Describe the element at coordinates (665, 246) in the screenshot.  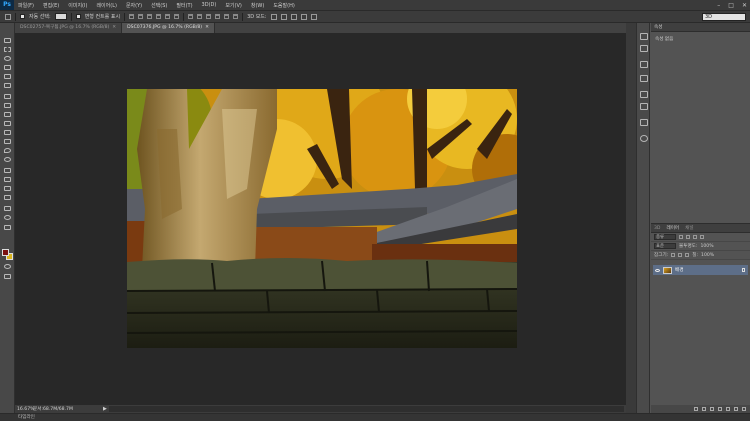
I see `blend-mode-select: 표준` at that location.